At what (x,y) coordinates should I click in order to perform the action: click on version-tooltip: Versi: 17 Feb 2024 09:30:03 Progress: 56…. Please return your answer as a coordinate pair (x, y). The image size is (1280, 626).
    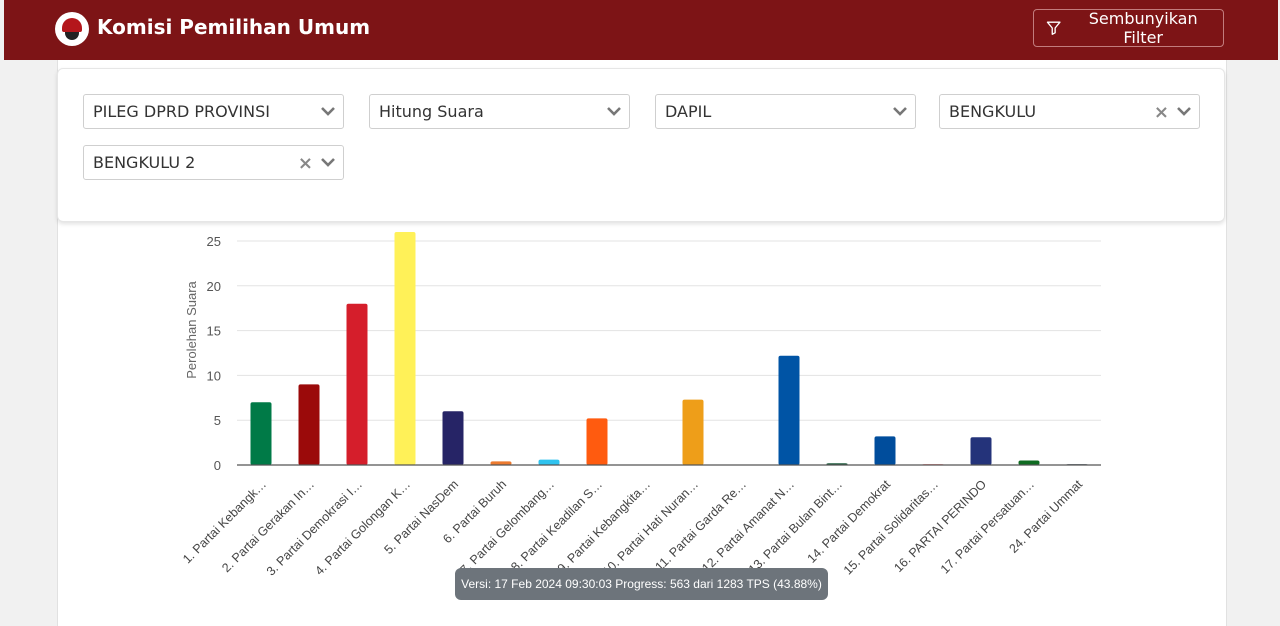
    Looking at the image, I should click on (641, 584).